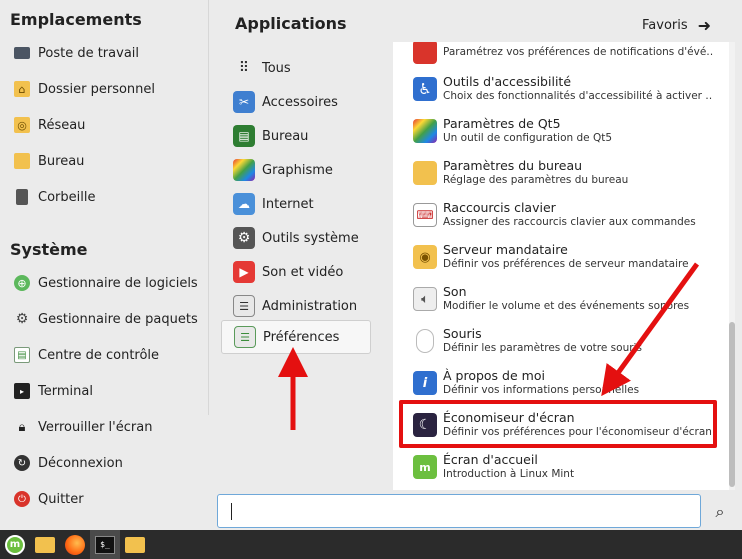 The image size is (742, 559). Describe the element at coordinates (665, 25) in the screenshot. I see `favorites-label: Favoris` at that location.